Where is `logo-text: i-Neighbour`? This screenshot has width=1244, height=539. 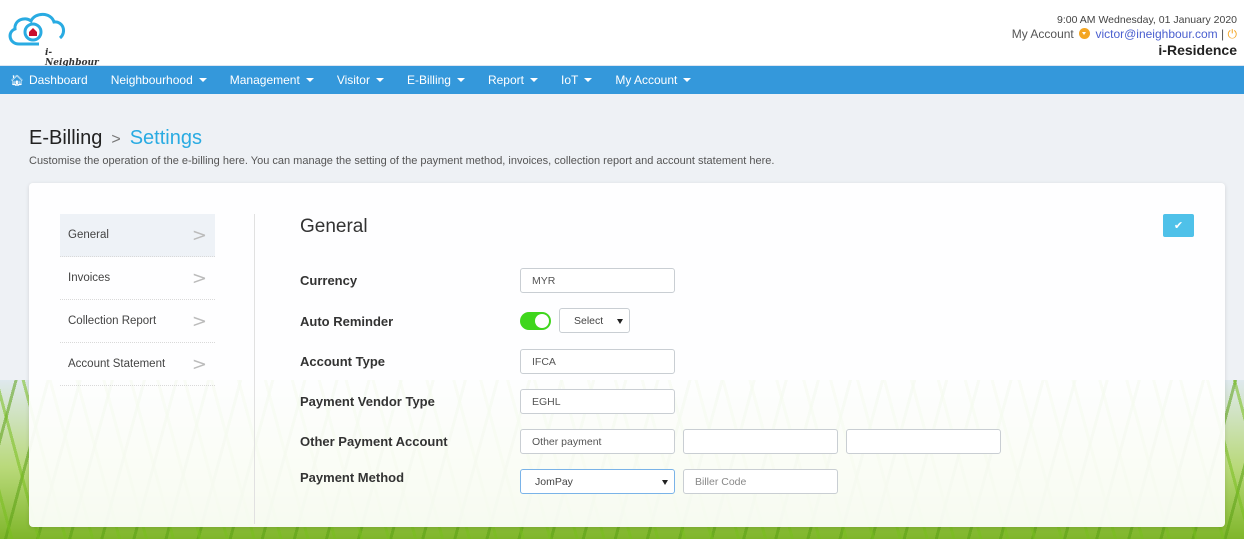
logo-text: i-Neighbour is located at coordinates (72, 58).